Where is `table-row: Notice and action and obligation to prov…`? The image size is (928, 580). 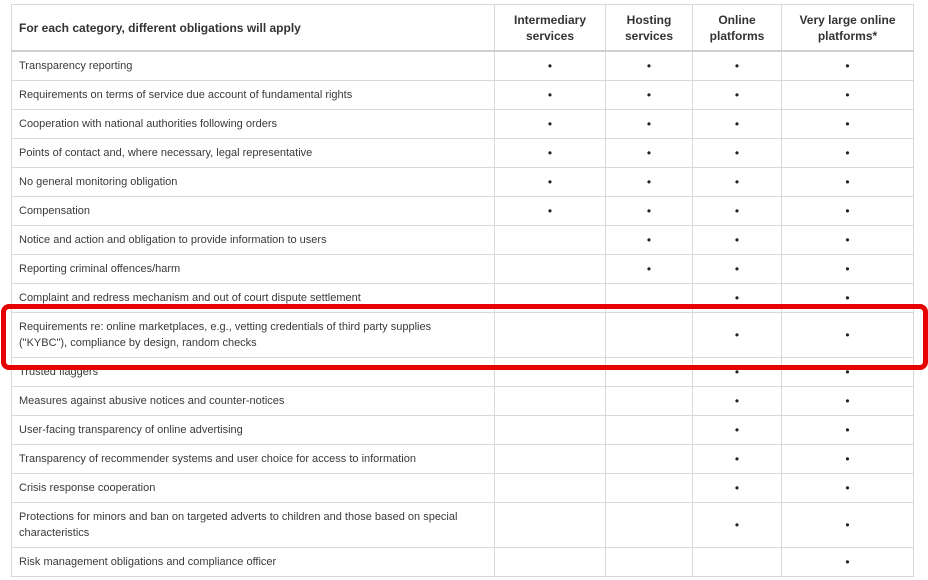
table-row: Notice and action and obligation to prov… is located at coordinates (462, 240).